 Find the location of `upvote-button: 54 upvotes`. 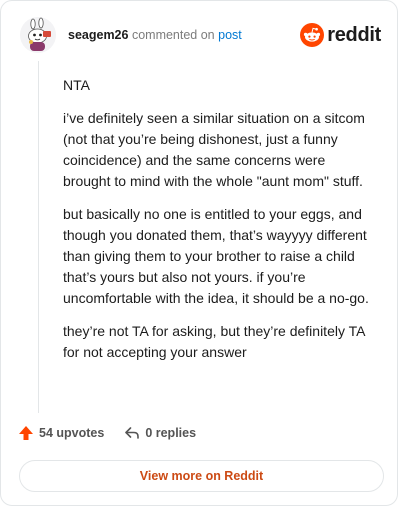

upvote-button: 54 upvotes is located at coordinates (61, 433).